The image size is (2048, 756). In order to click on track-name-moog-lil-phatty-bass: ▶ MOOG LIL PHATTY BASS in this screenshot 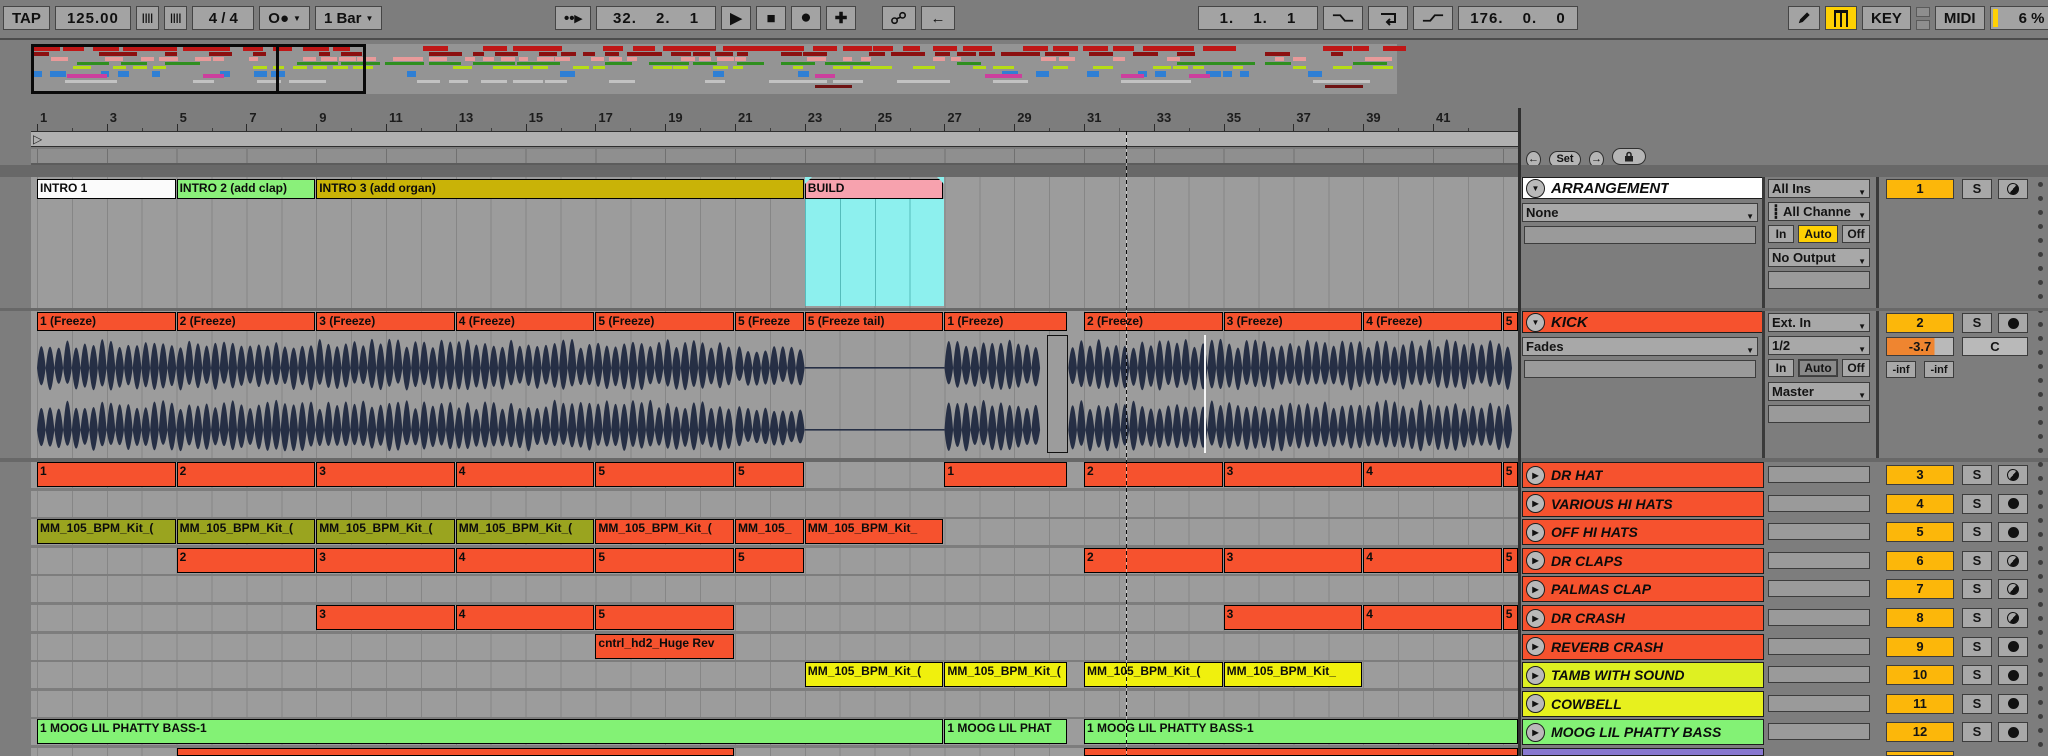, I will do `click(1643, 732)`.